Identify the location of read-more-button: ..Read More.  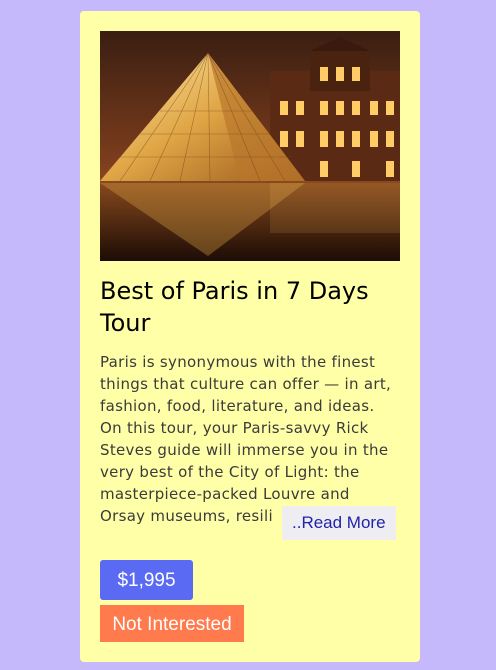
(339, 523).